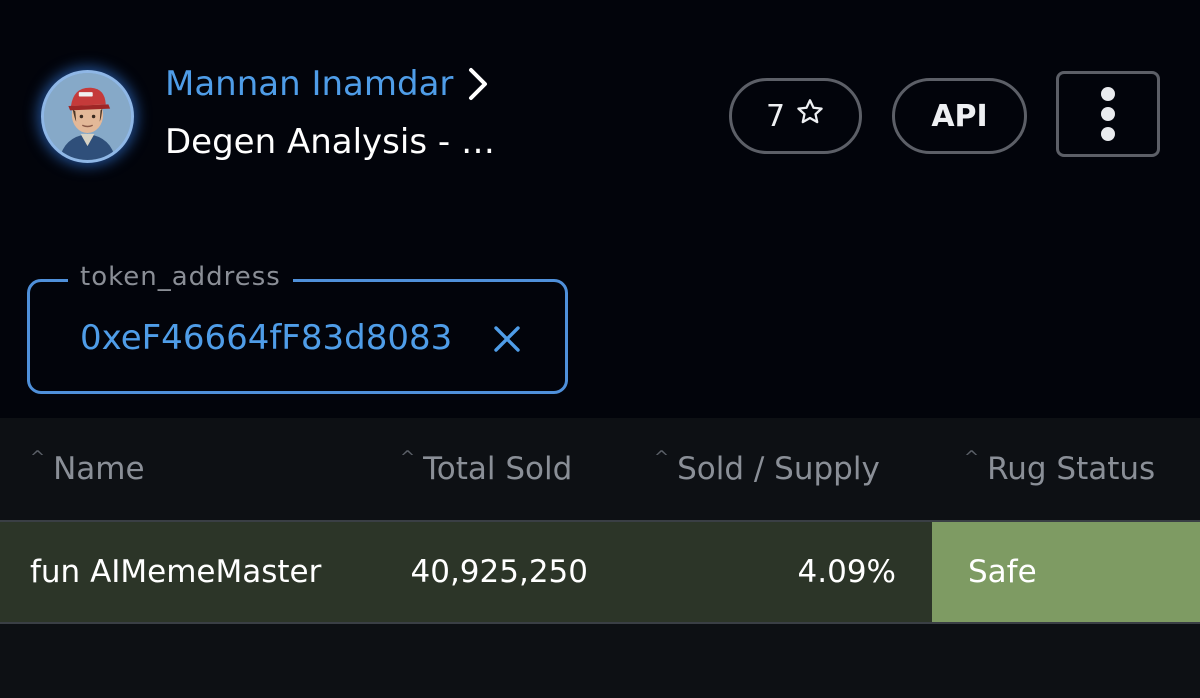 Image resolution: width=1200 pixels, height=698 pixels. Describe the element at coordinates (767, 469) in the screenshot. I see `column-header-sold-supply: ^ Sold / Supply` at that location.